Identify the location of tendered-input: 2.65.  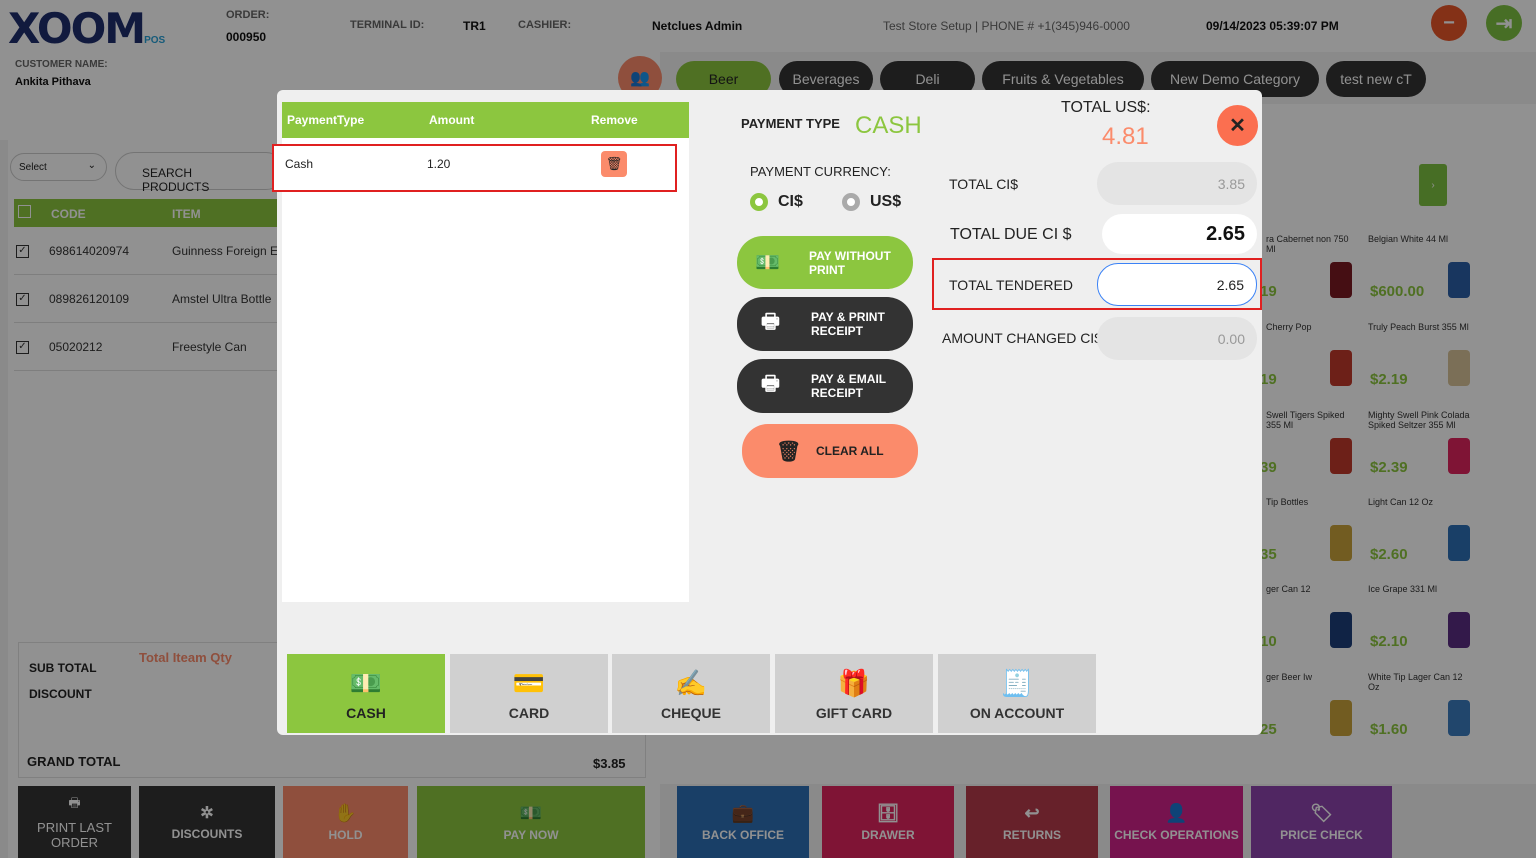
(1177, 284).